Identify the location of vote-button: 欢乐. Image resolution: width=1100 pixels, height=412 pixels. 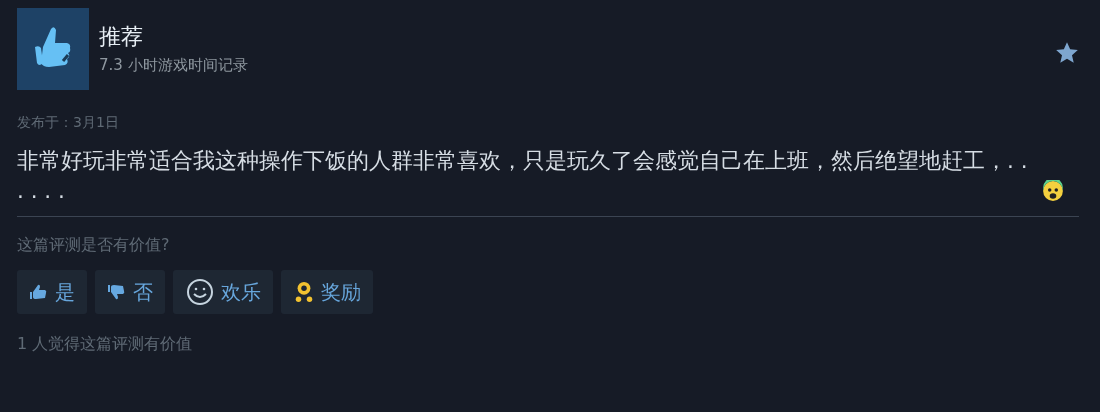
(223, 292).